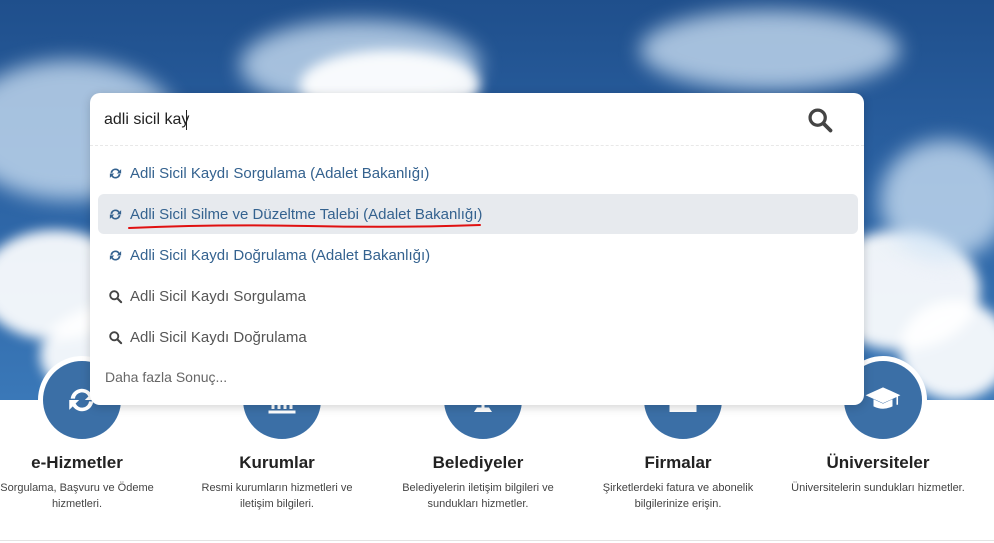 Image resolution: width=994 pixels, height=543 pixels. I want to click on graduation-cap-icon, so click(883, 398).